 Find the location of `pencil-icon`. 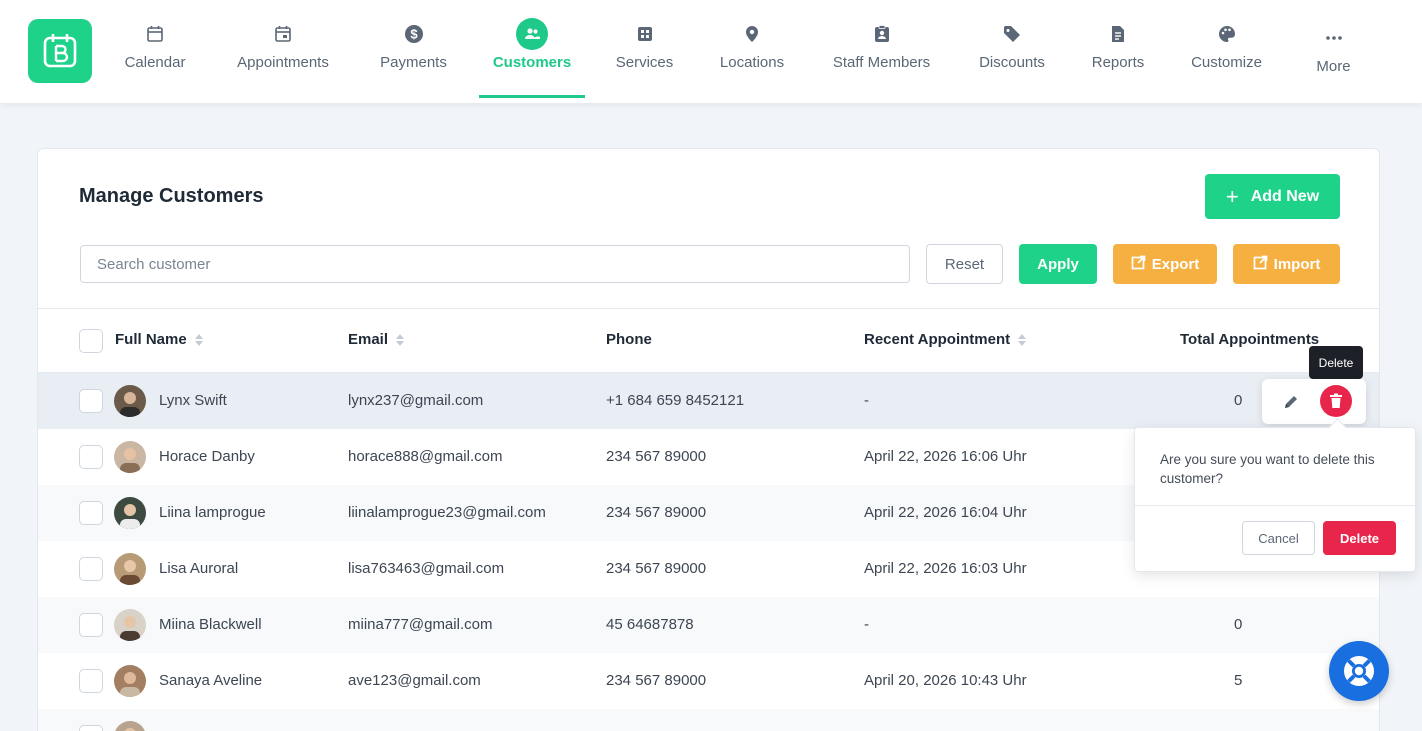

pencil-icon is located at coordinates (1291, 402).